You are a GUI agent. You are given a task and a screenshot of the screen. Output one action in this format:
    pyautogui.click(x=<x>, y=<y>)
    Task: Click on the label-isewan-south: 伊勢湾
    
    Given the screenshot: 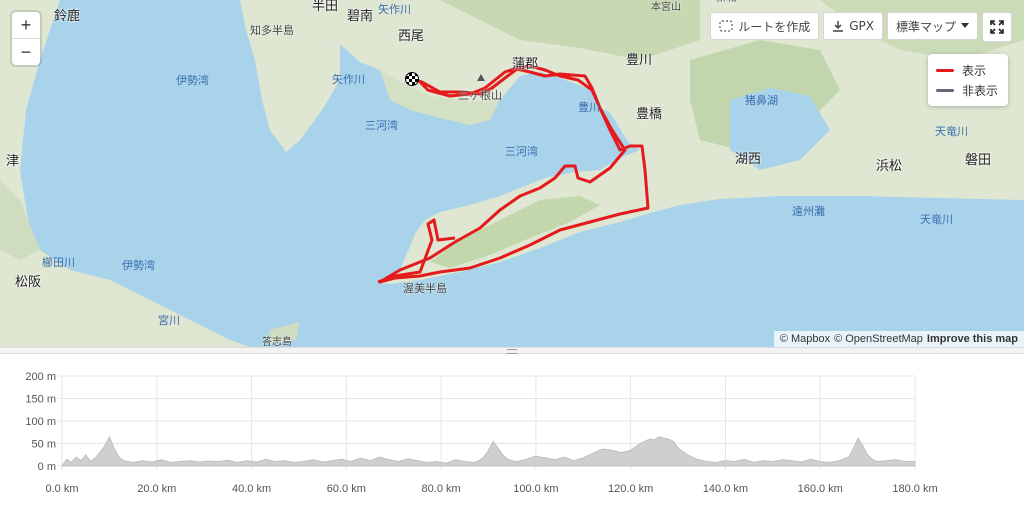 What is the action you would take?
    pyautogui.click(x=138, y=265)
    